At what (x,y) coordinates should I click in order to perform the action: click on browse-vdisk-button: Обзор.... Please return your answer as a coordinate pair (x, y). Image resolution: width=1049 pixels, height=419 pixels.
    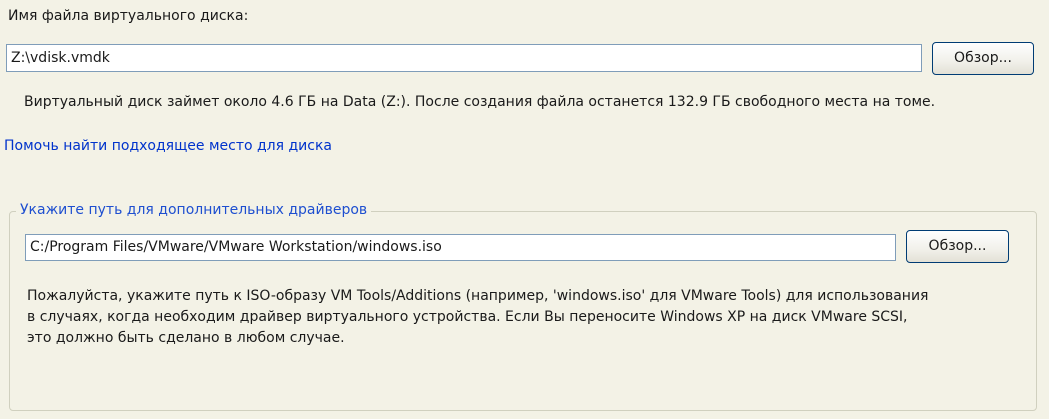
    Looking at the image, I should click on (983, 58).